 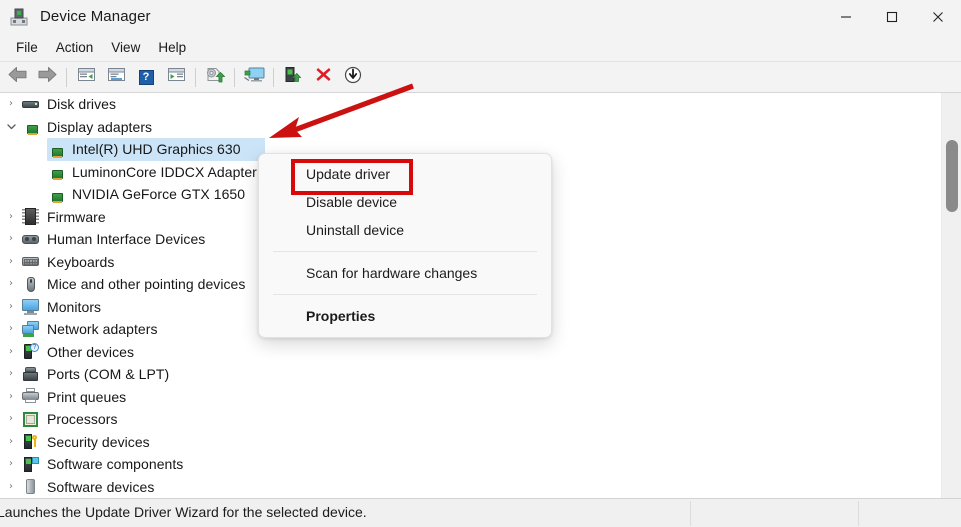 I want to click on tree-item-label: Processors, so click(x=82, y=419).